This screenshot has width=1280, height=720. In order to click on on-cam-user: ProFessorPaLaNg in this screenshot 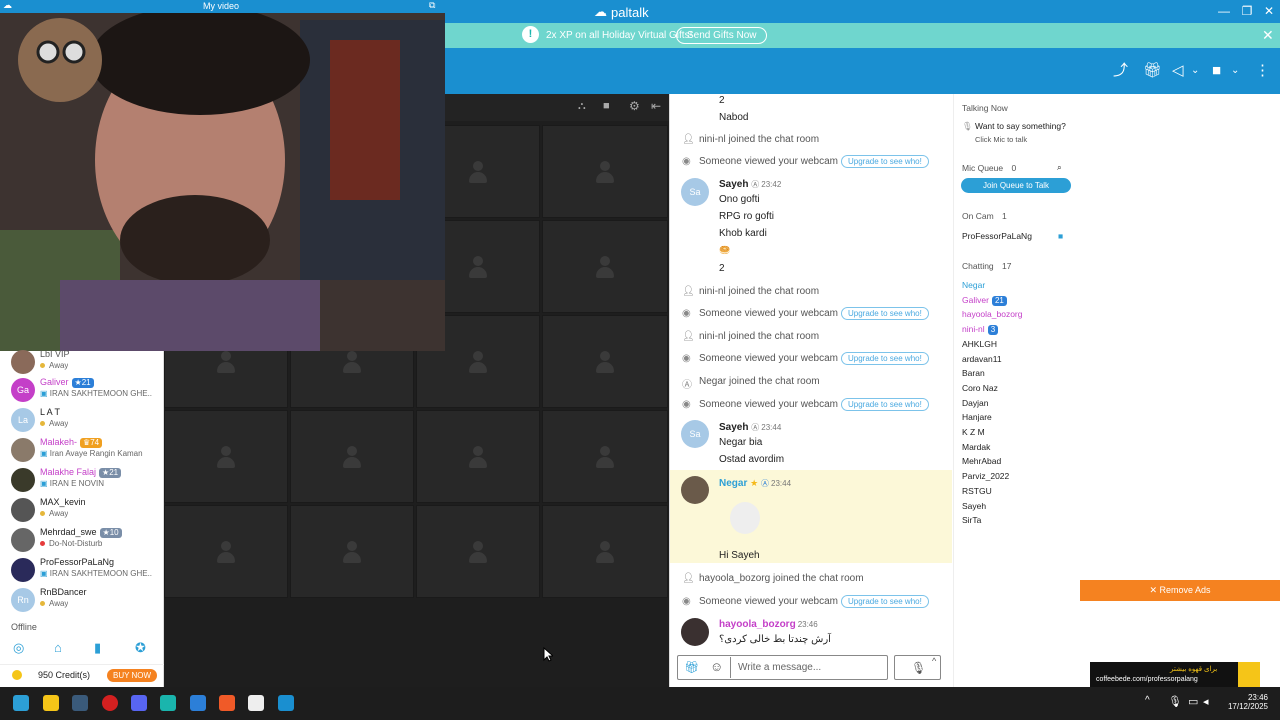, I will do `click(997, 236)`.